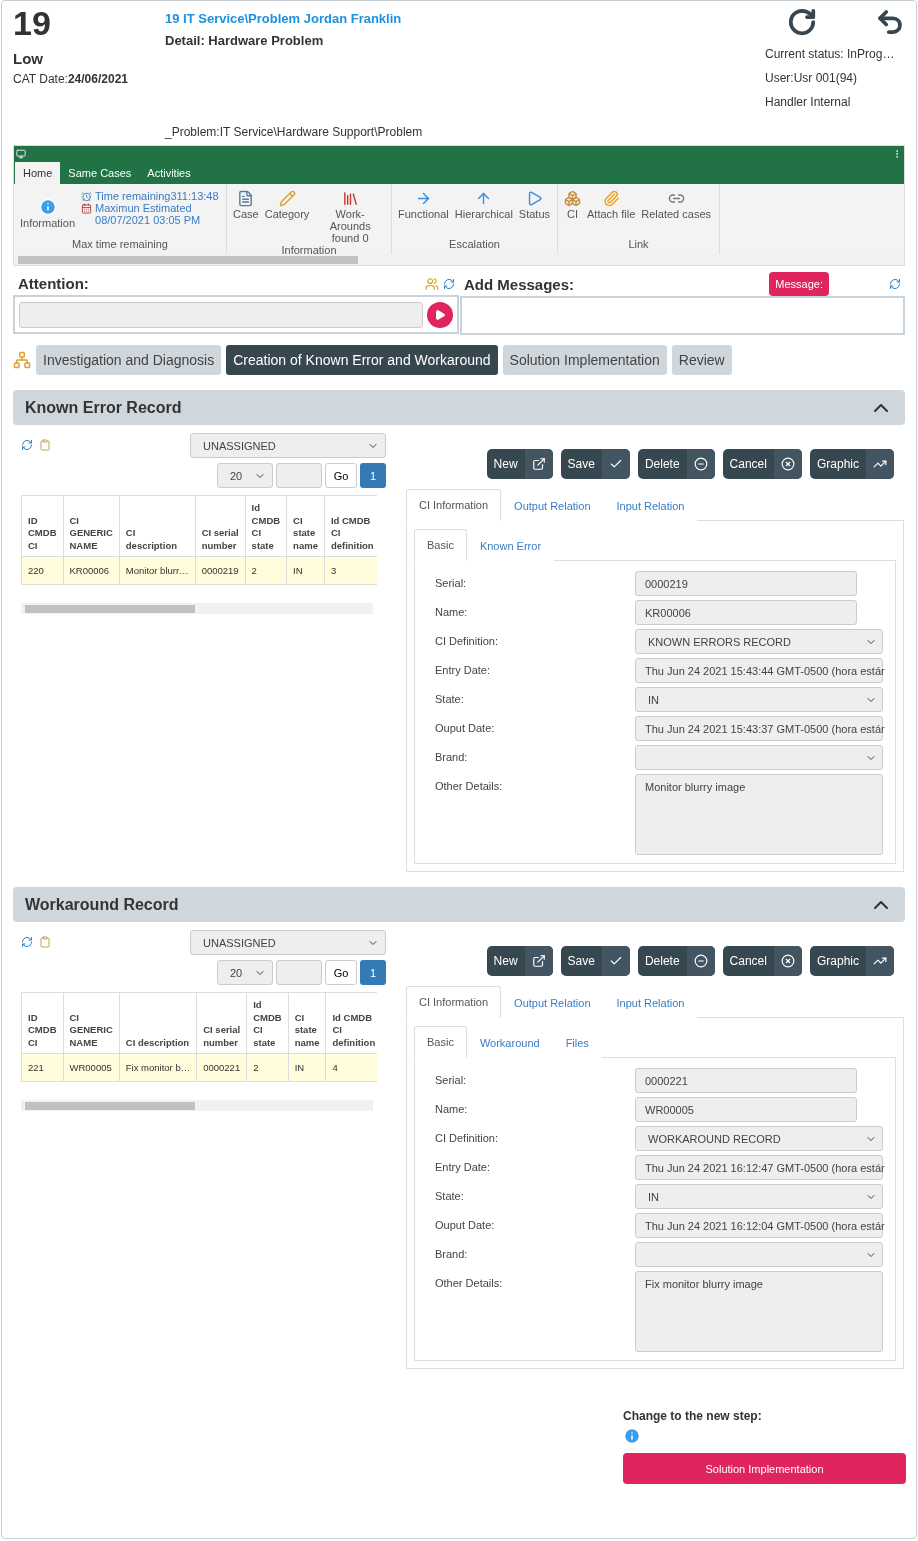  What do you see at coordinates (572, 198) in the screenshot?
I see `boxes-icon` at bounding box center [572, 198].